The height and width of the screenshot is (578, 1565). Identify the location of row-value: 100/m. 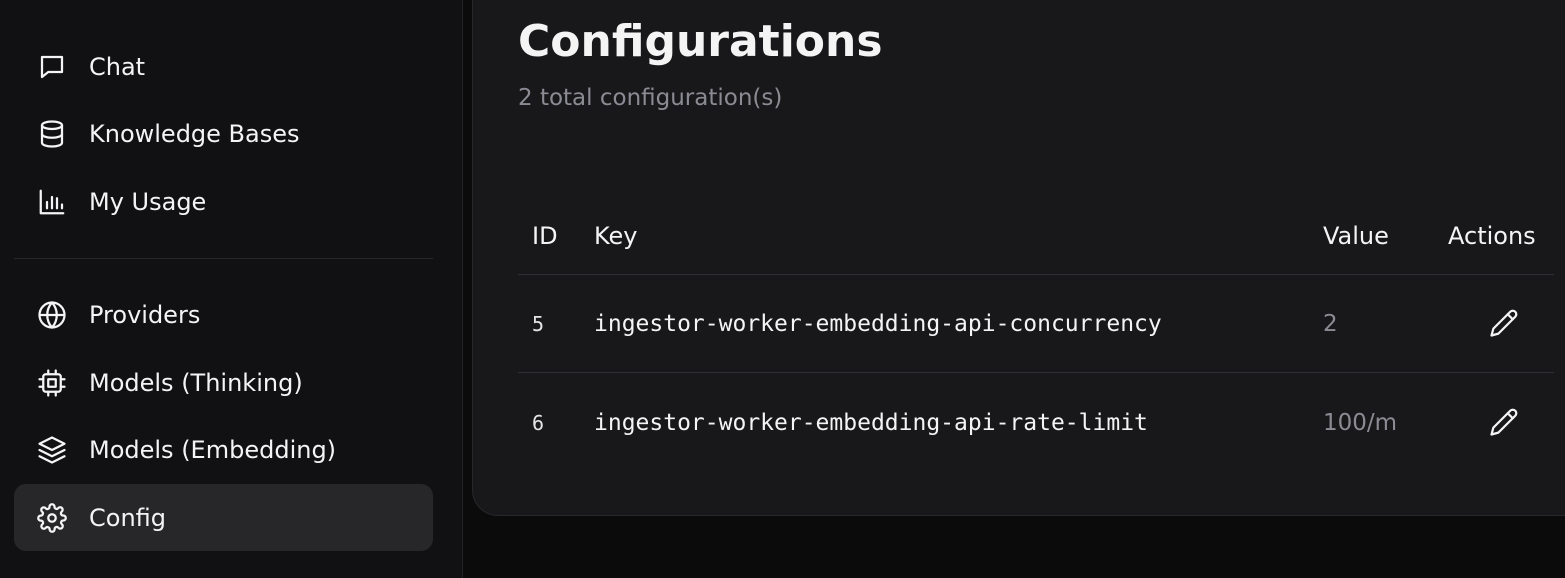
(1360, 423).